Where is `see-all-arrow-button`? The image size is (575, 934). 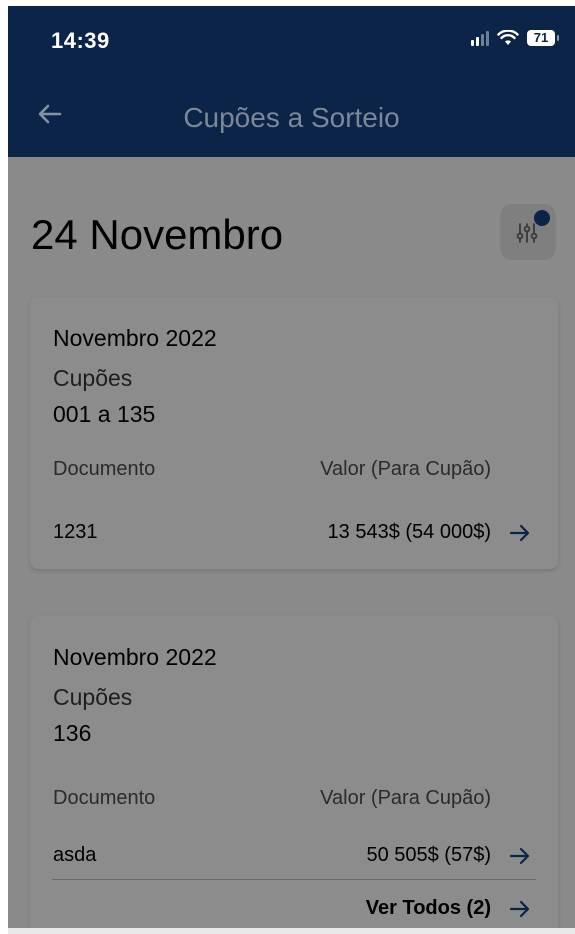 see-all-arrow-button is located at coordinates (520, 909).